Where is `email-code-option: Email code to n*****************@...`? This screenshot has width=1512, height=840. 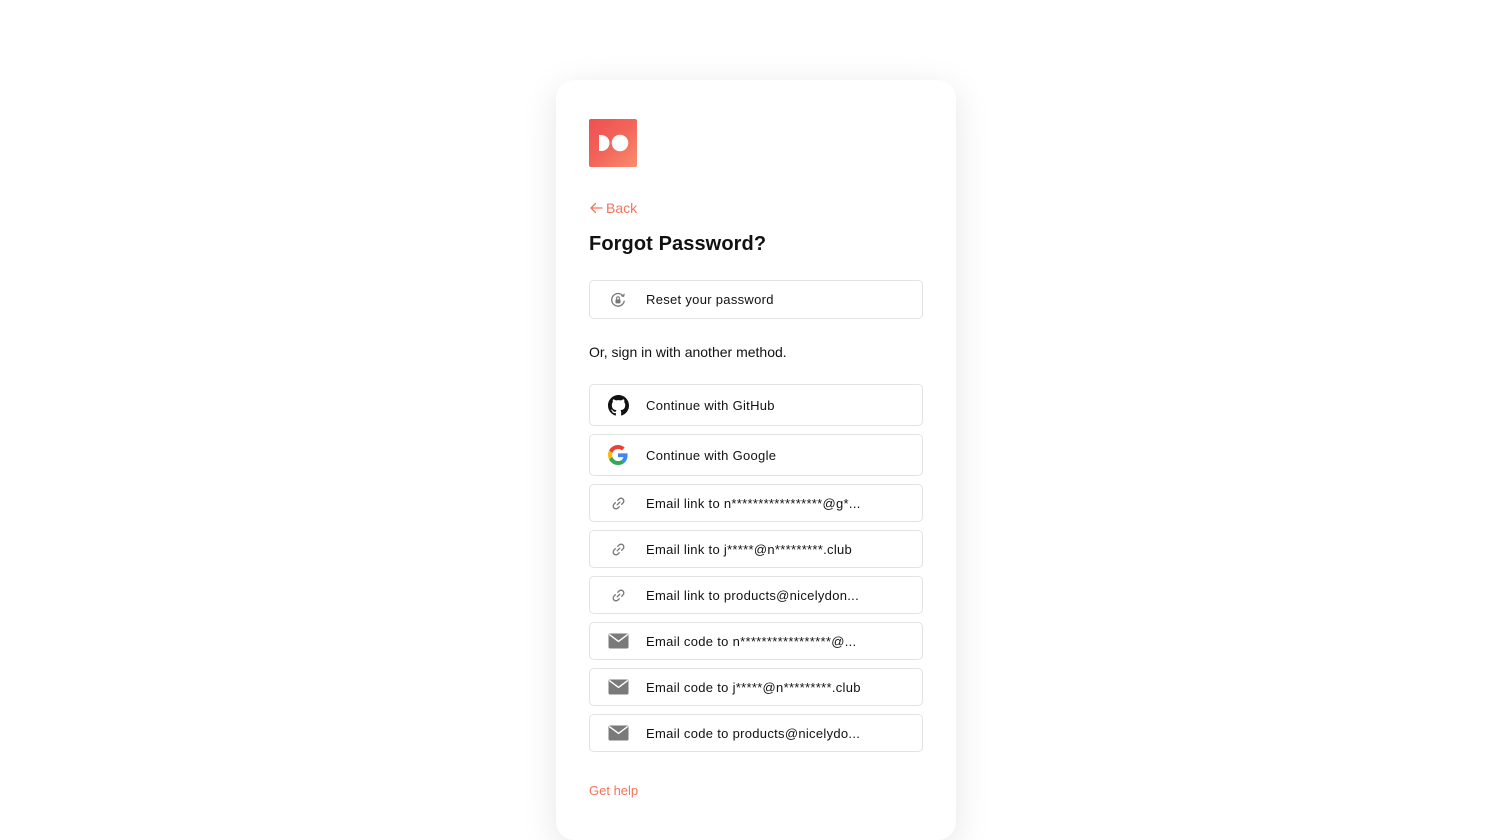
email-code-option: Email code to n*****************@... is located at coordinates (756, 641).